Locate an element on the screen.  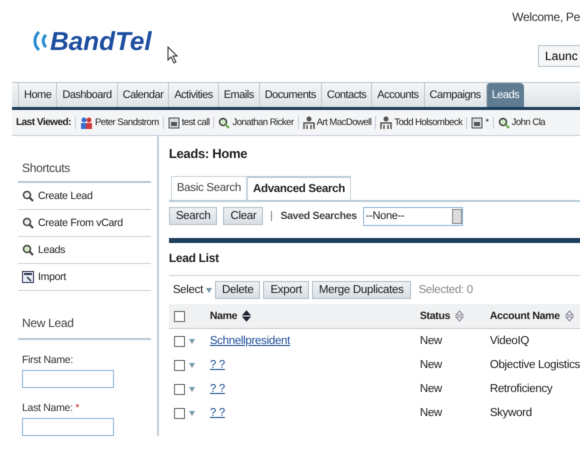
bandtel-logo: BandTel is located at coordinates (91, 41).